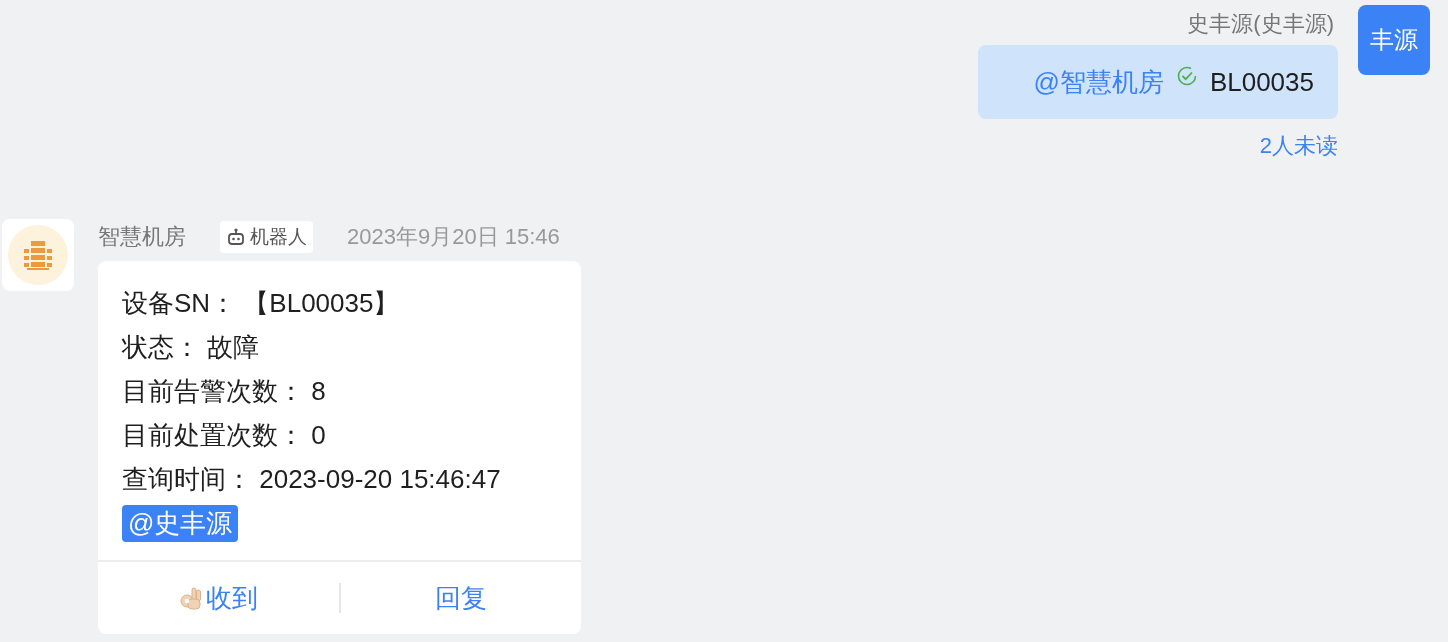 The image size is (1448, 642). What do you see at coordinates (1261, 82) in the screenshot?
I see `message-text: BL00035` at bounding box center [1261, 82].